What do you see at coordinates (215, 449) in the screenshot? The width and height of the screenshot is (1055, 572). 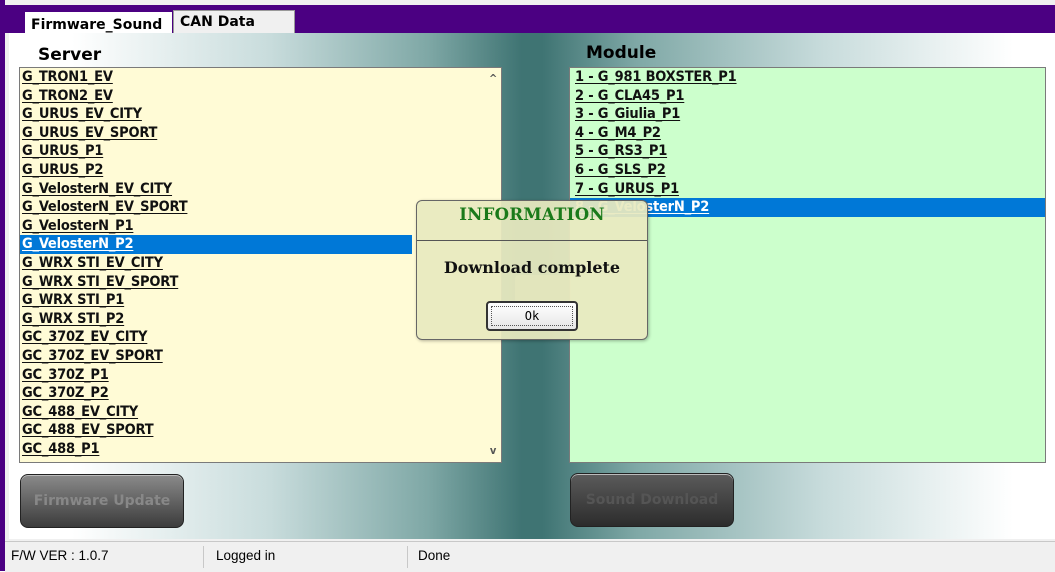 I see `server-list-item: GC_488_P1` at bounding box center [215, 449].